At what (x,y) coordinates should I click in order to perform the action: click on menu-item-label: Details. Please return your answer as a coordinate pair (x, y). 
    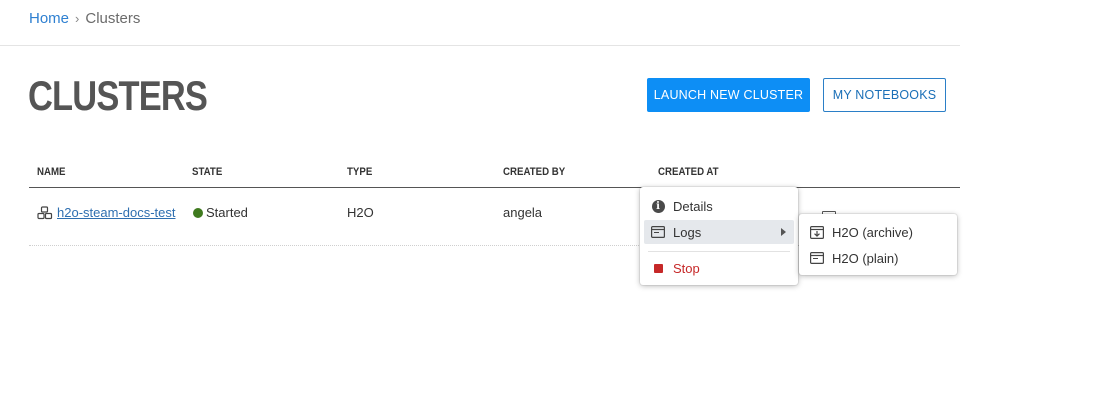
    Looking at the image, I should click on (693, 206).